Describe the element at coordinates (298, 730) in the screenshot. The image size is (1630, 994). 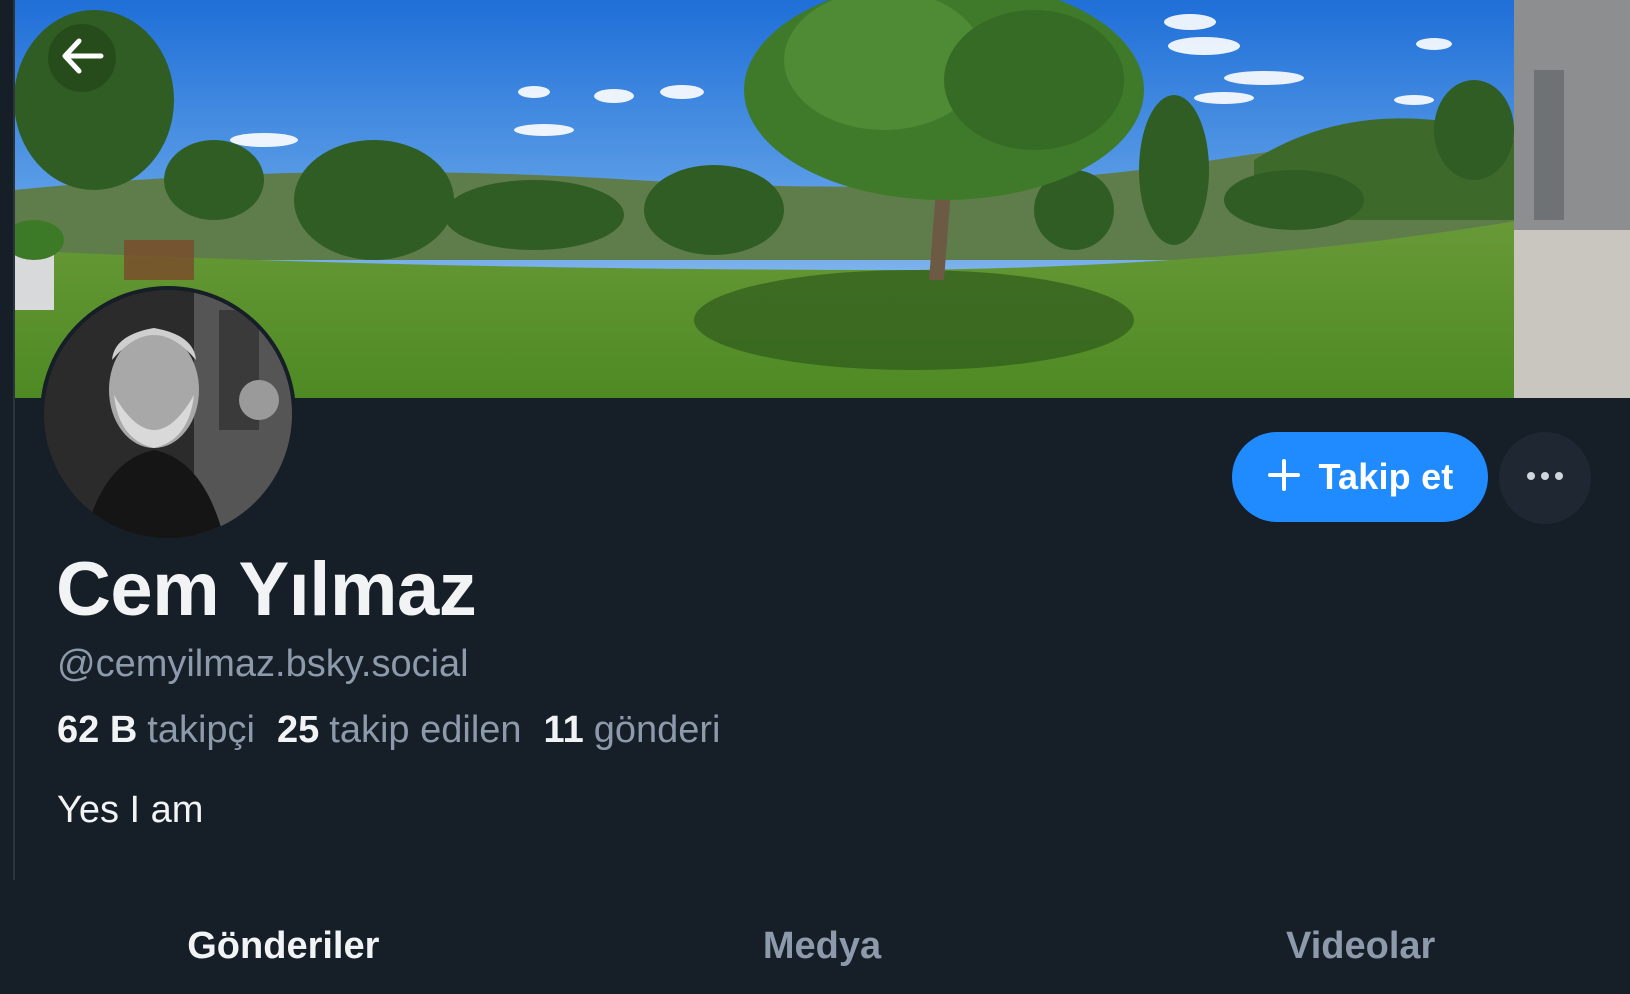
I see `following-count: 25` at that location.